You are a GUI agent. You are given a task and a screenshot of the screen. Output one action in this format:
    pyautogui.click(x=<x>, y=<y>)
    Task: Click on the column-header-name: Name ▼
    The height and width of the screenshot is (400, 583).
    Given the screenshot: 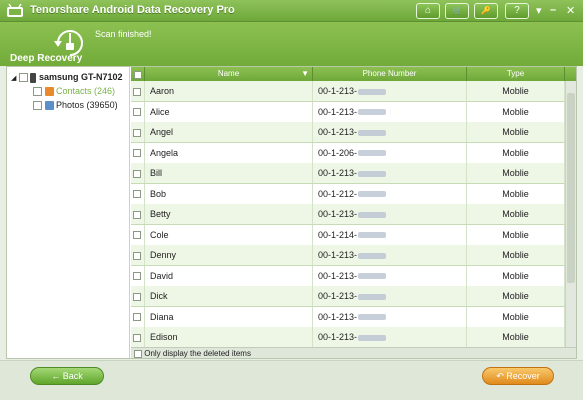 What is the action you would take?
    pyautogui.click(x=229, y=74)
    